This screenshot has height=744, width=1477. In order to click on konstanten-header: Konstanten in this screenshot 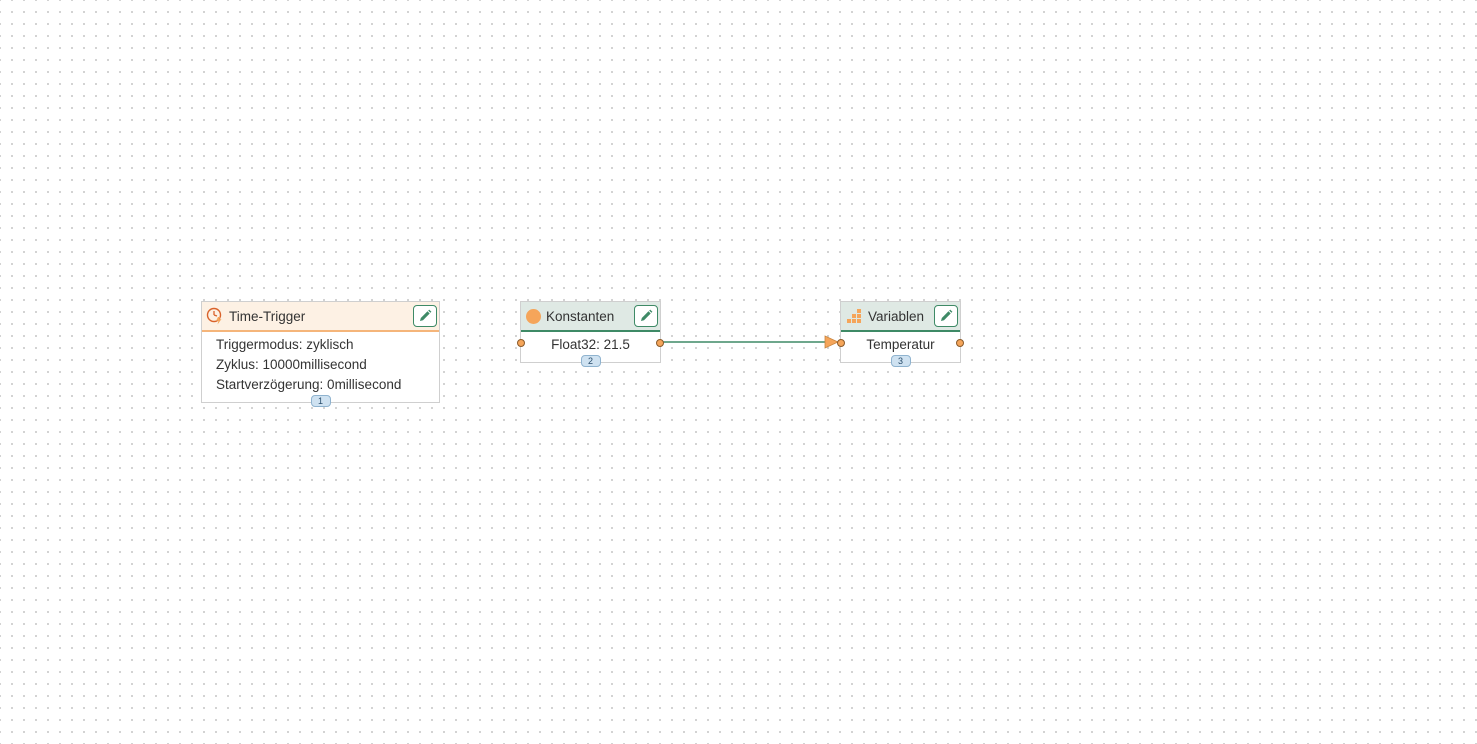, I will do `click(590, 317)`.